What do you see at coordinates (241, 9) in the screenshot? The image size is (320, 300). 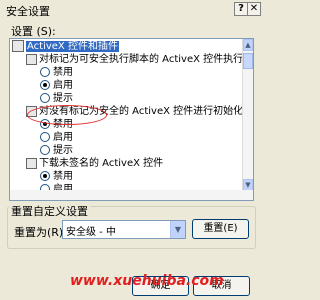 I see `help-button: ?` at bounding box center [241, 9].